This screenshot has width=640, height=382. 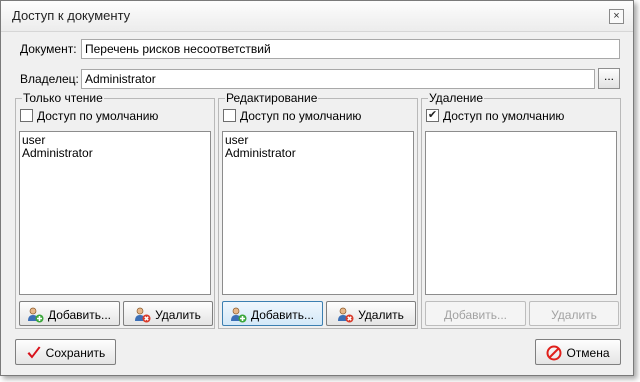 I want to click on document-label: Документ:, so click(x=48, y=49).